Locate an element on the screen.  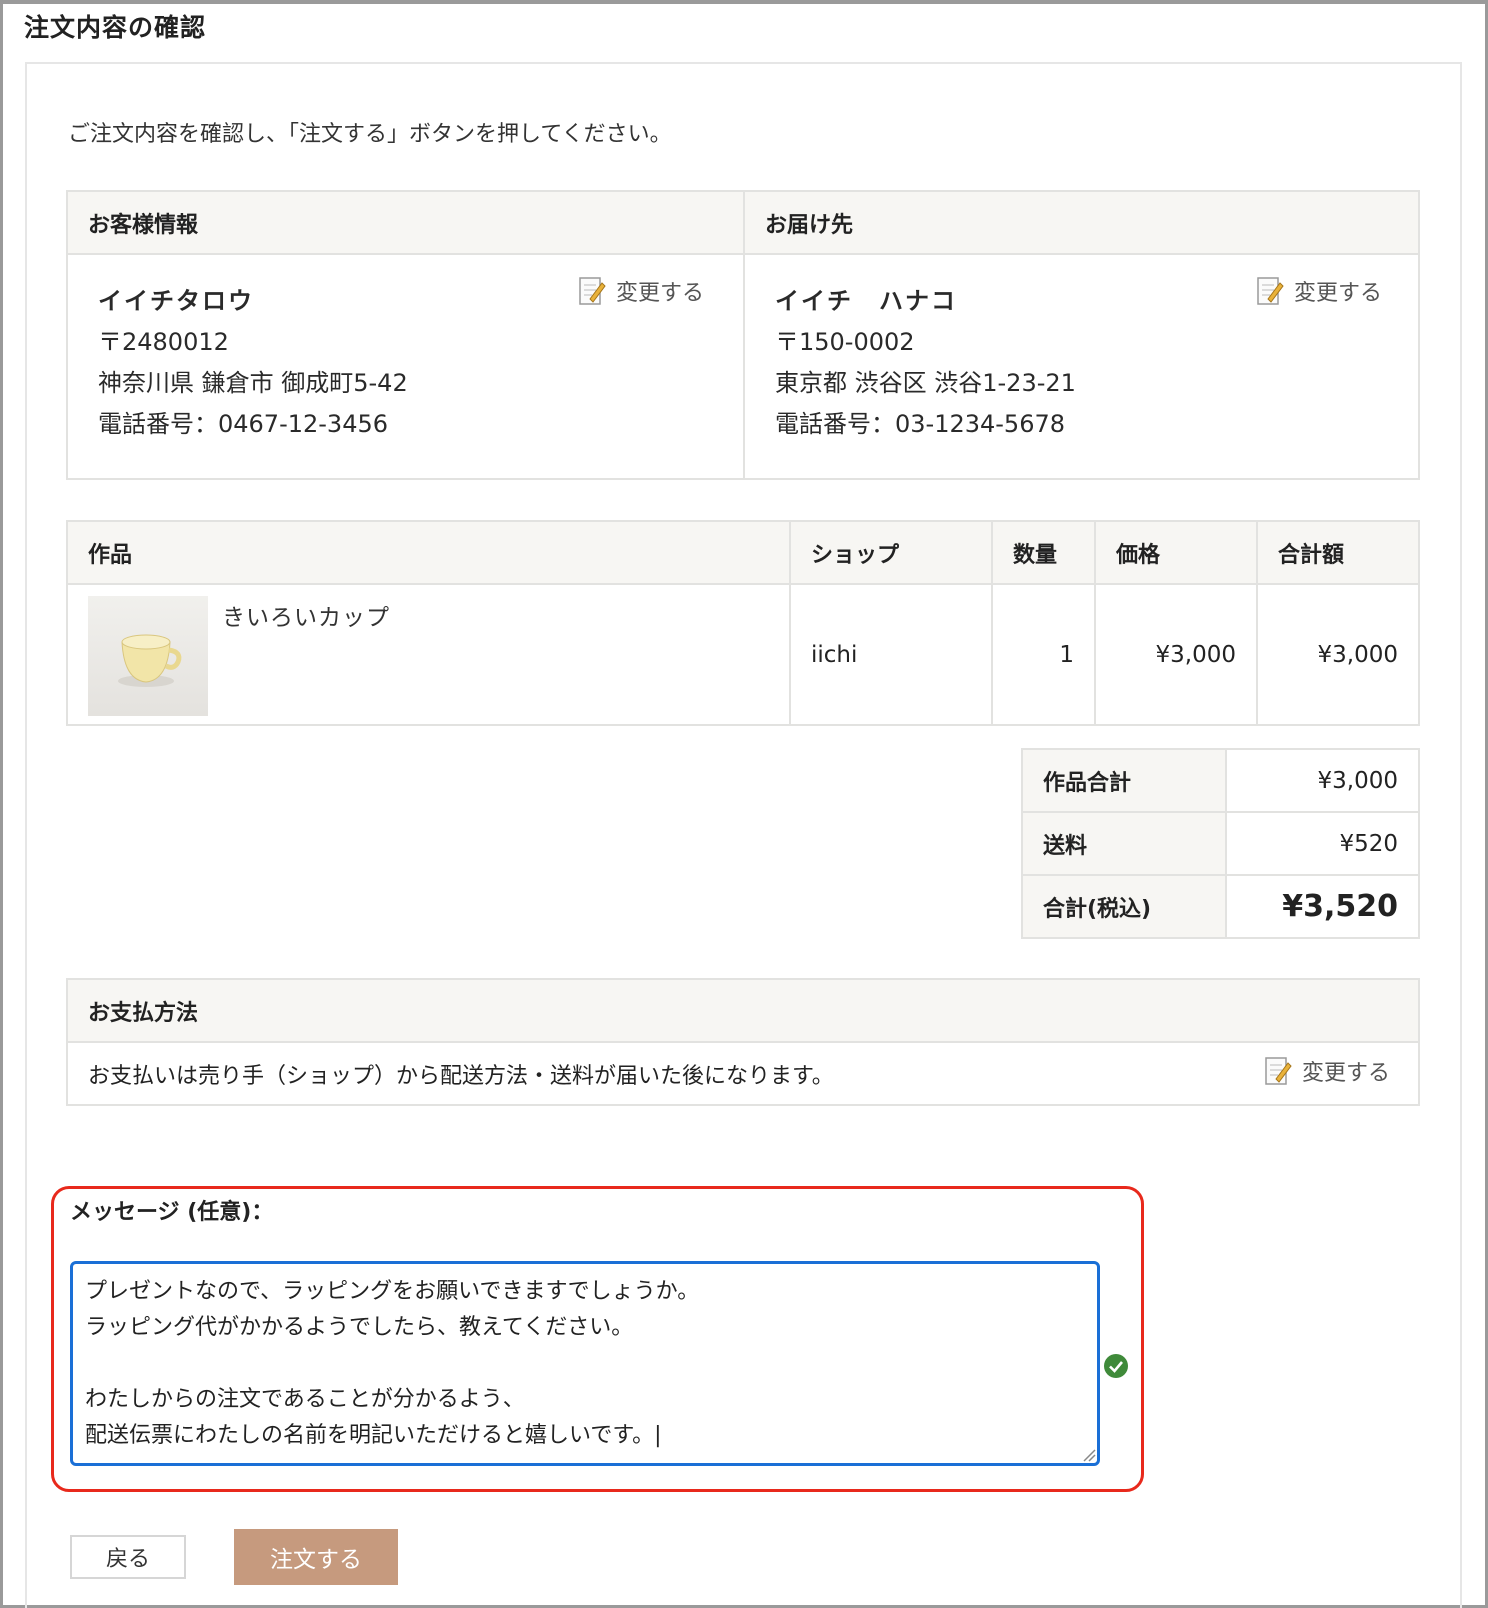
customer-change-link: 変更する is located at coordinates (641, 291).